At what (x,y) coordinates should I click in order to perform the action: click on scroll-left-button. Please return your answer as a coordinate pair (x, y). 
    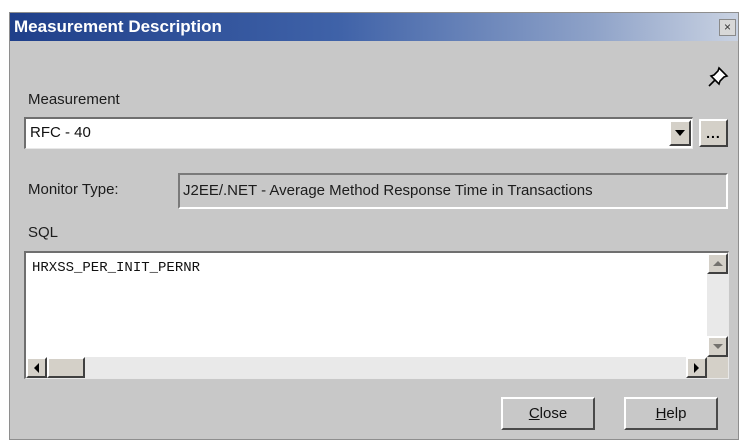
    Looking at the image, I should click on (36, 367).